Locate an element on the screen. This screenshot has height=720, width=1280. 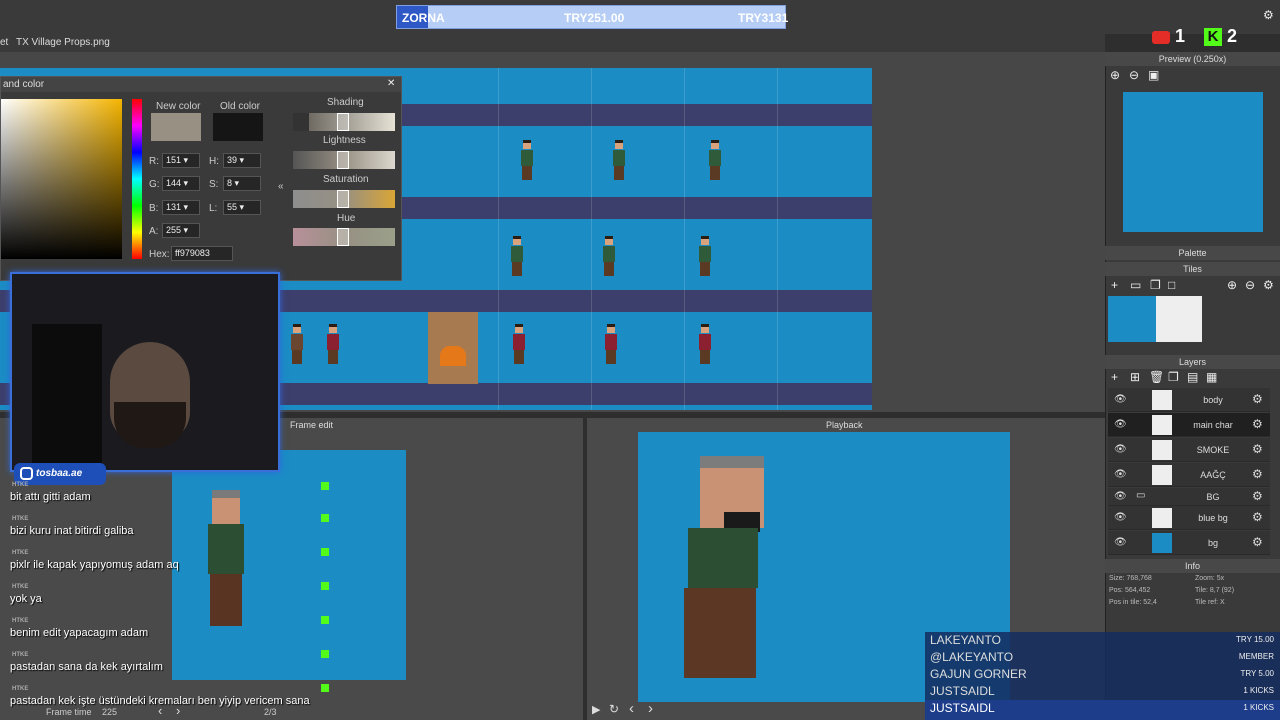
shading-slider is located at coordinates (344, 122).